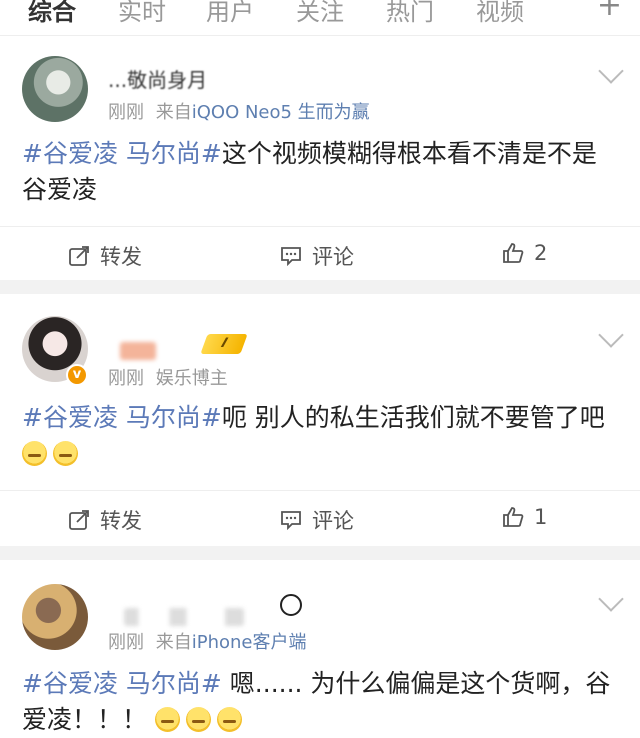  What do you see at coordinates (541, 253) in the screenshot?
I see `like-count: 2` at bounding box center [541, 253].